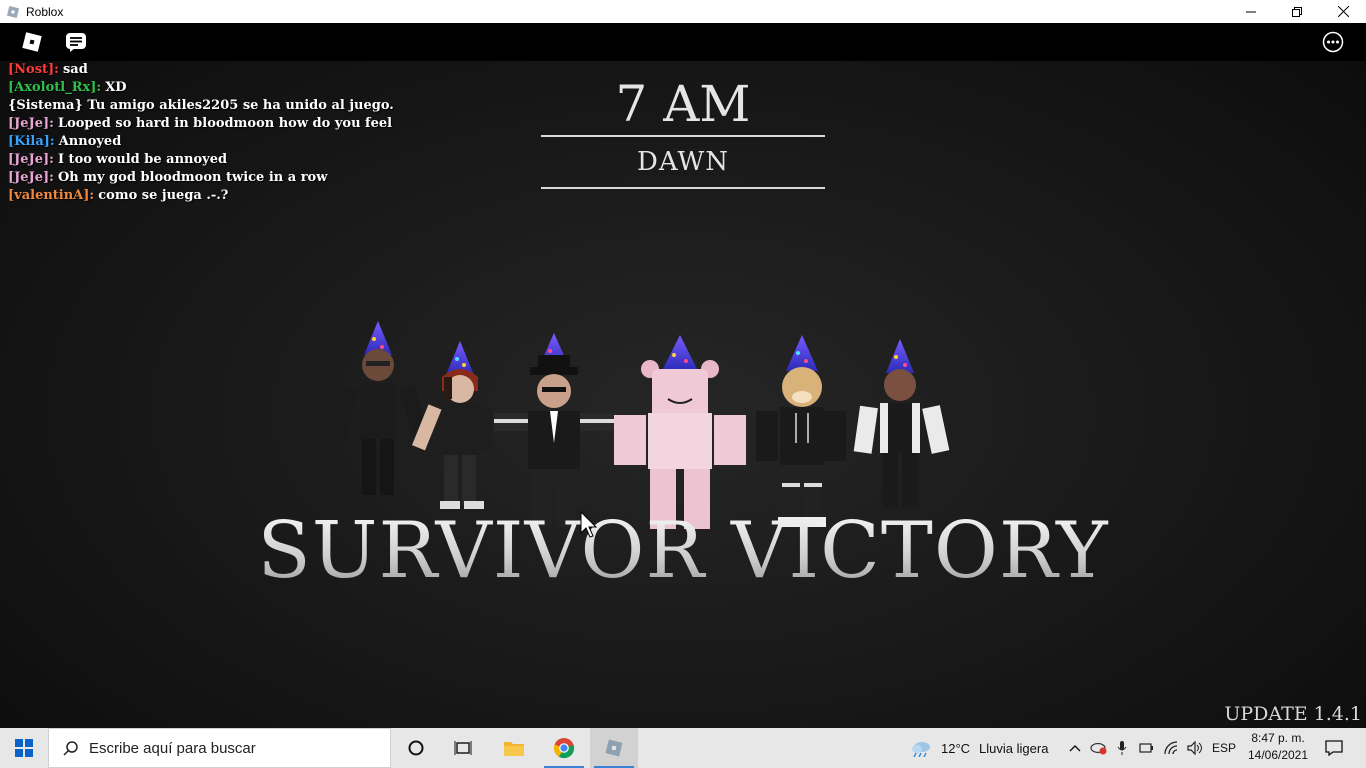  Describe the element at coordinates (76, 42) in the screenshot. I see `chat-toggle-icon` at that location.